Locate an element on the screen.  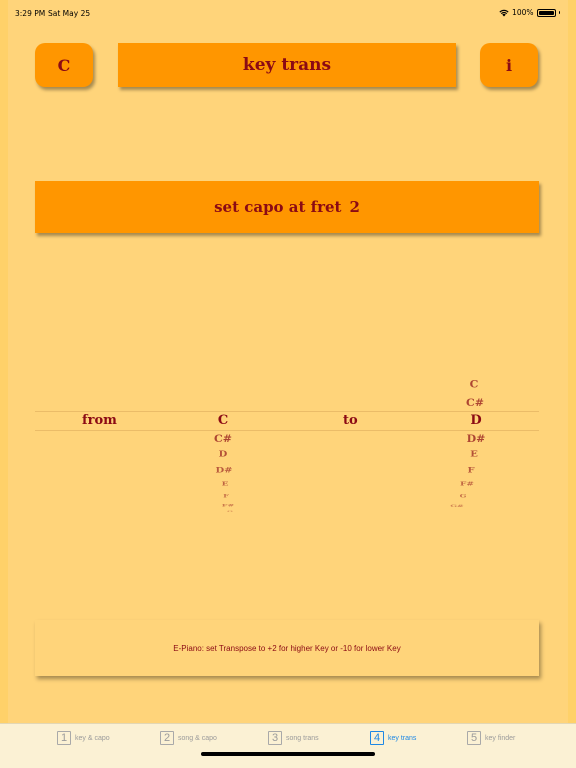
tab-key-capo: 1 key & capo is located at coordinates (83, 738).